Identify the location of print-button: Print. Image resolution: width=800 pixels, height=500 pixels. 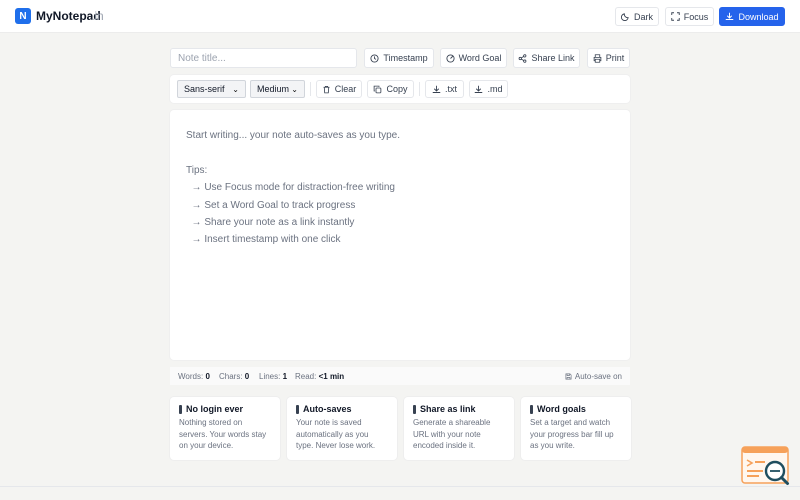
(608, 58).